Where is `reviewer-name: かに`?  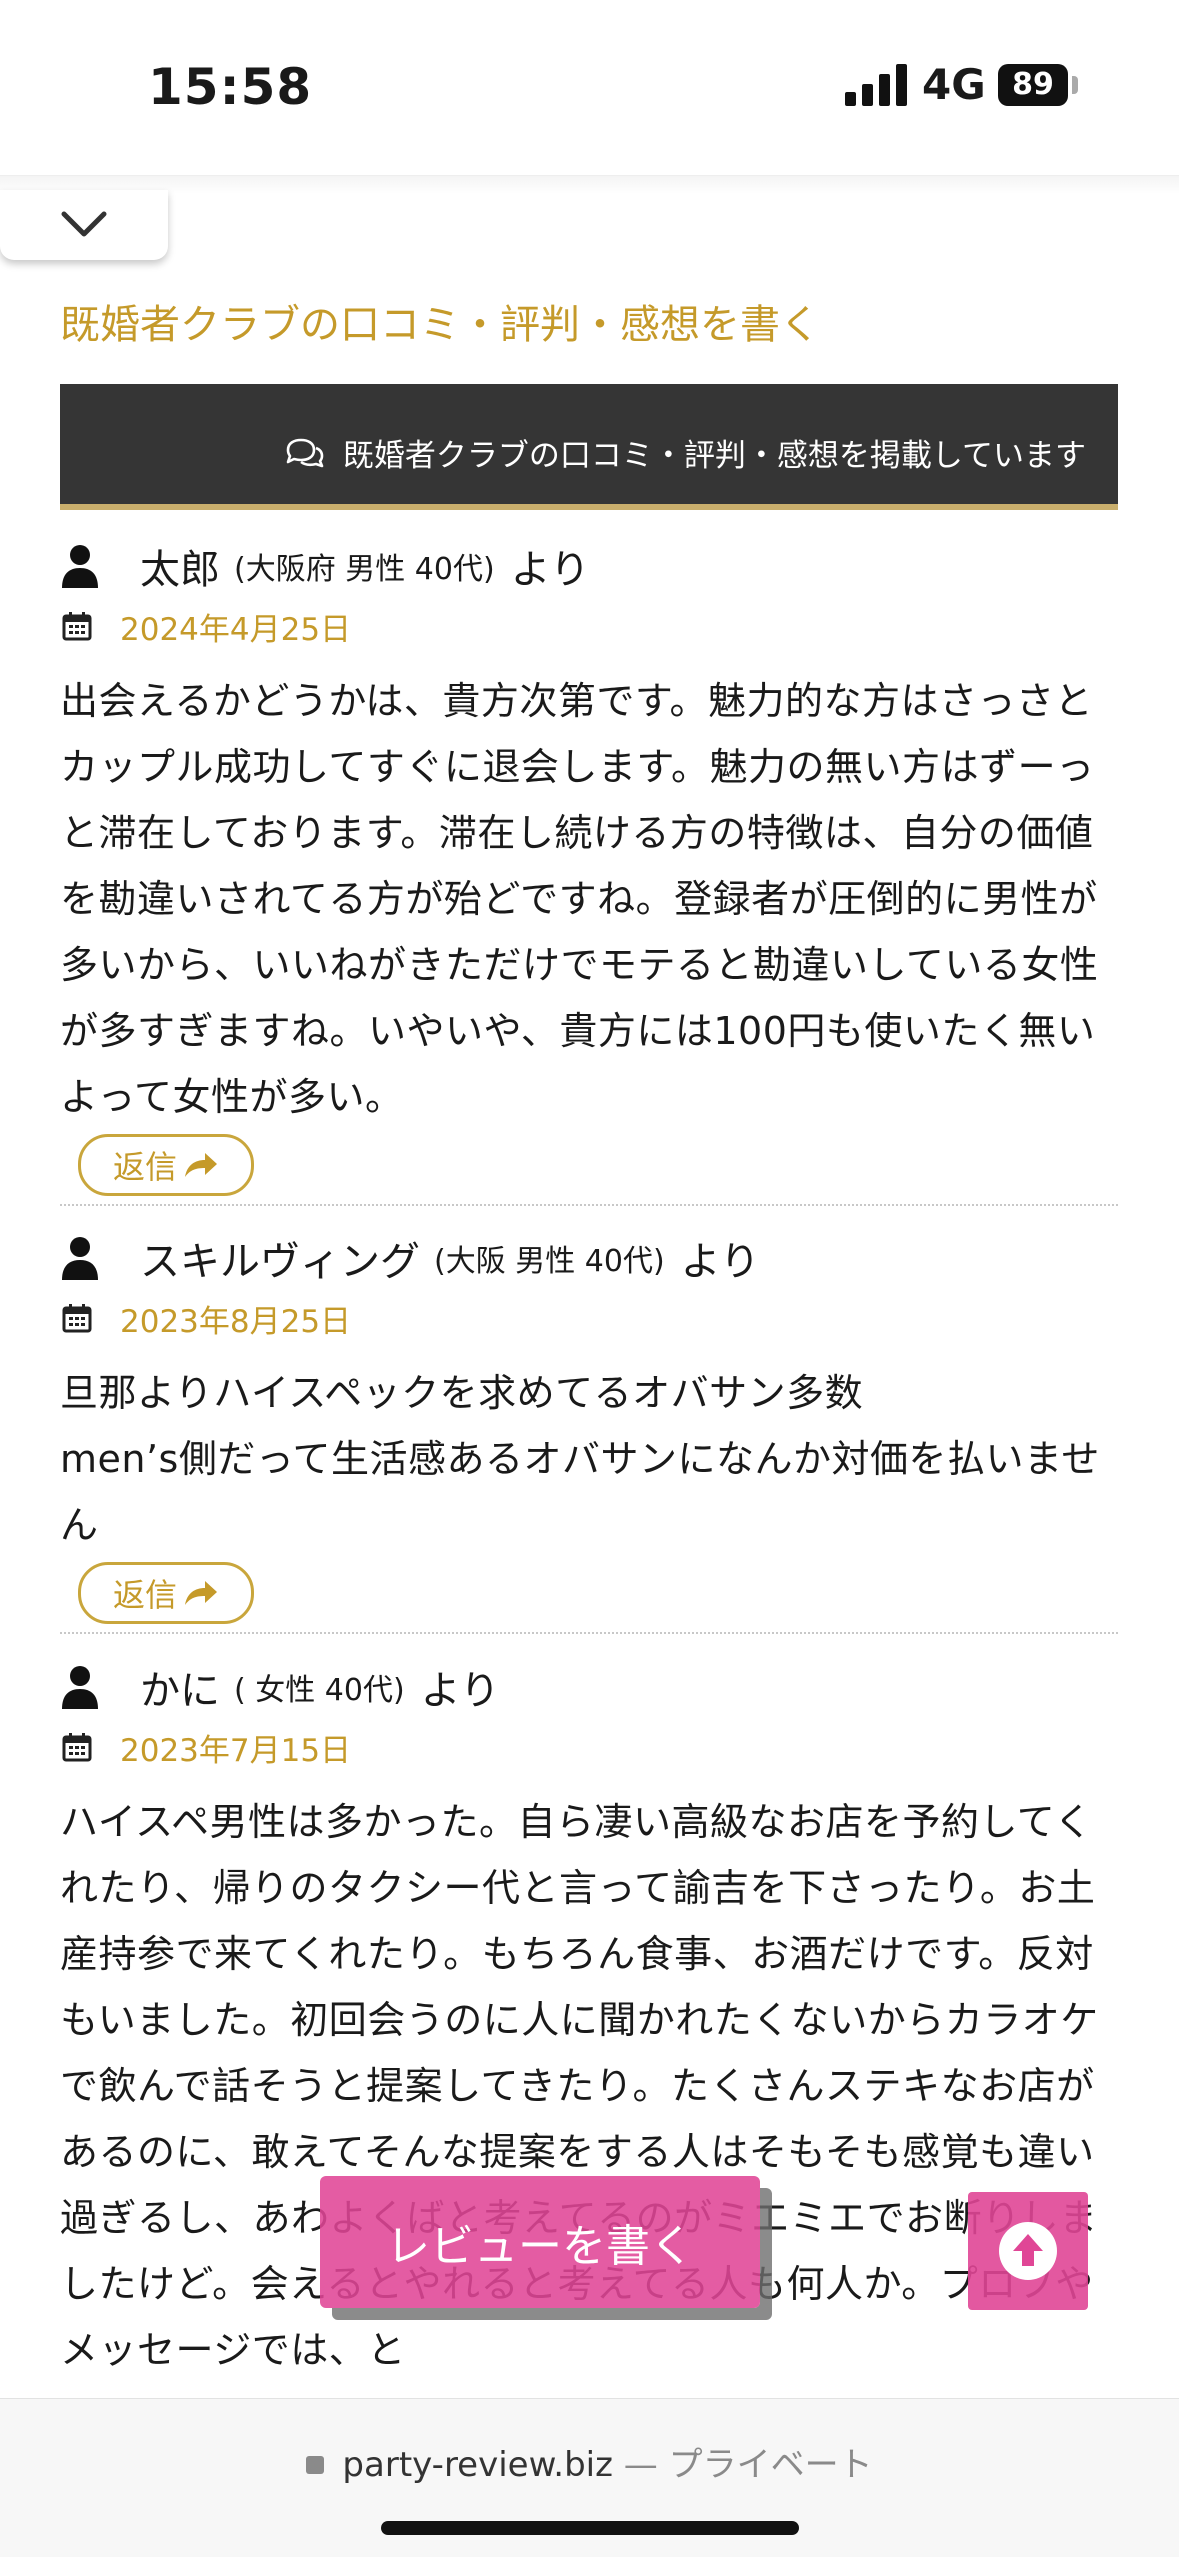 reviewer-name: かに is located at coordinates (180, 1691).